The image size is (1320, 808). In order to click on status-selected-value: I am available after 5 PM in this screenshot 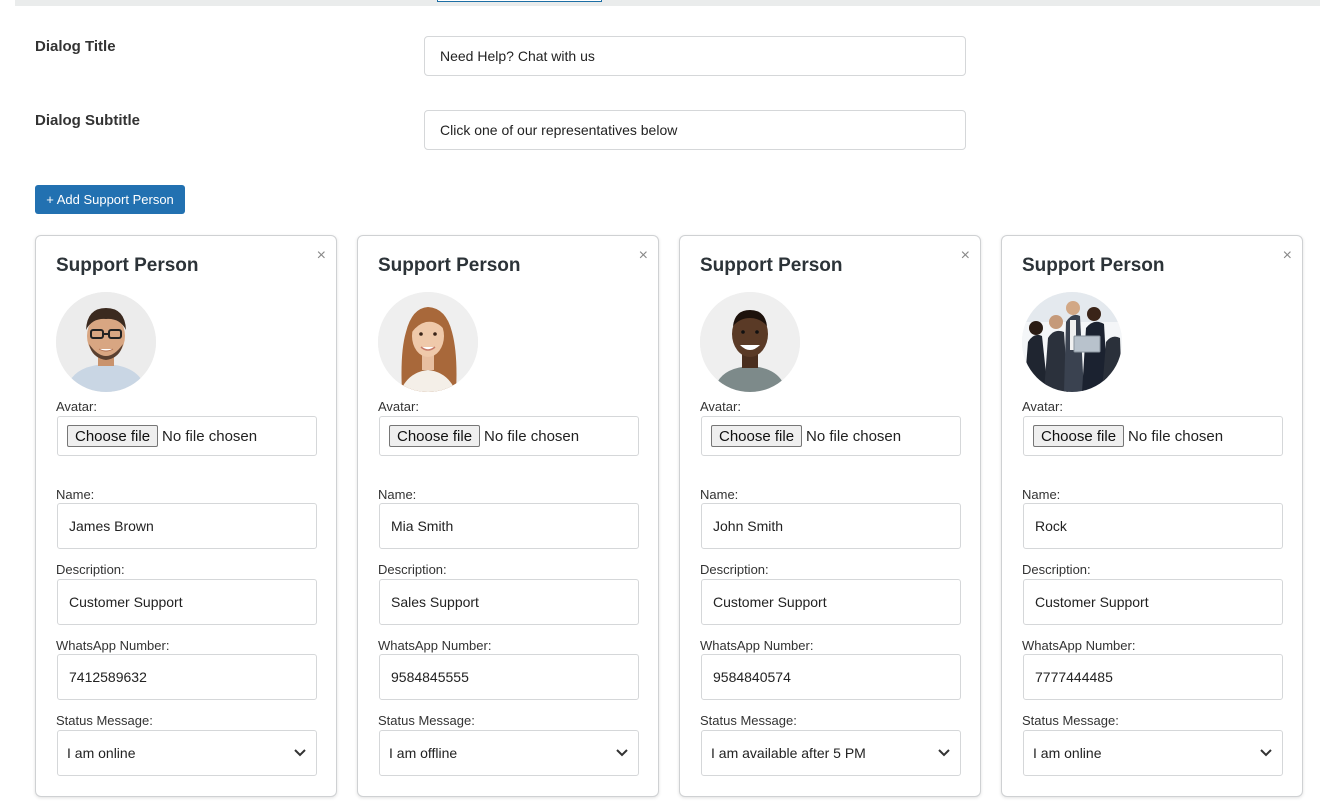, I will do `click(788, 753)`.